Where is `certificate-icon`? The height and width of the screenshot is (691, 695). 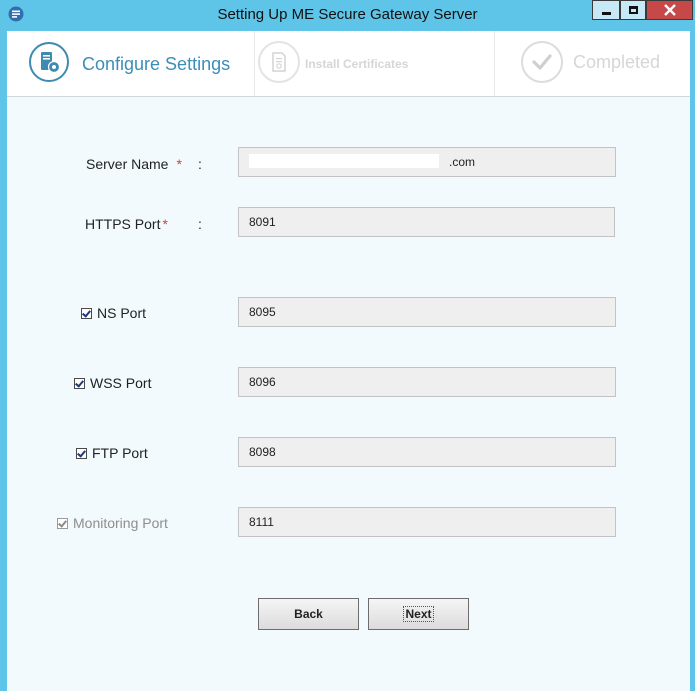
certificate-icon is located at coordinates (279, 62).